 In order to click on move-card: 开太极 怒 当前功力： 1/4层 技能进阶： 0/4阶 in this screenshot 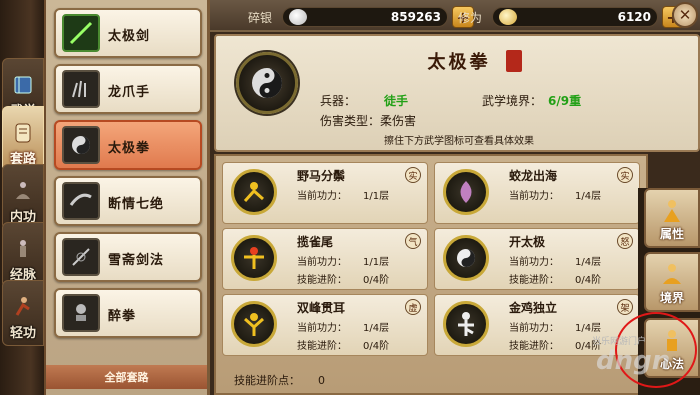, I will do `click(537, 259)`.